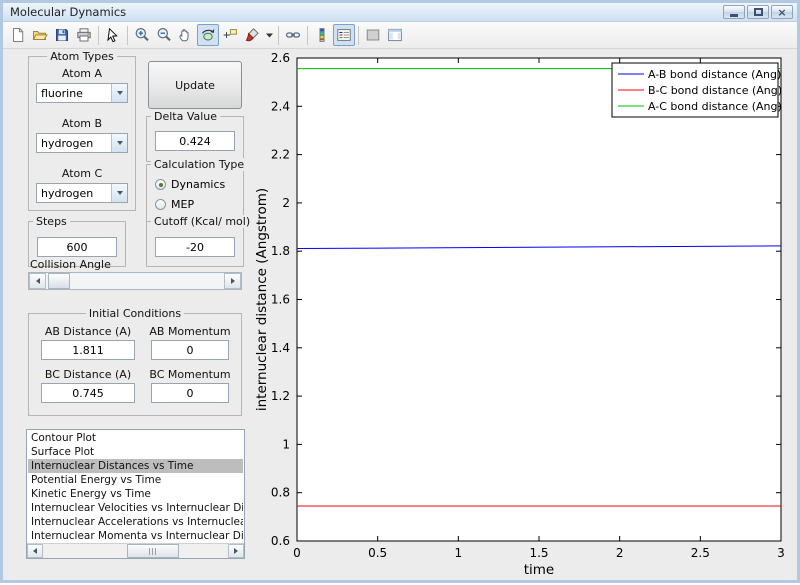  What do you see at coordinates (135, 452) in the screenshot?
I see `list-item: Surface Plot` at bounding box center [135, 452].